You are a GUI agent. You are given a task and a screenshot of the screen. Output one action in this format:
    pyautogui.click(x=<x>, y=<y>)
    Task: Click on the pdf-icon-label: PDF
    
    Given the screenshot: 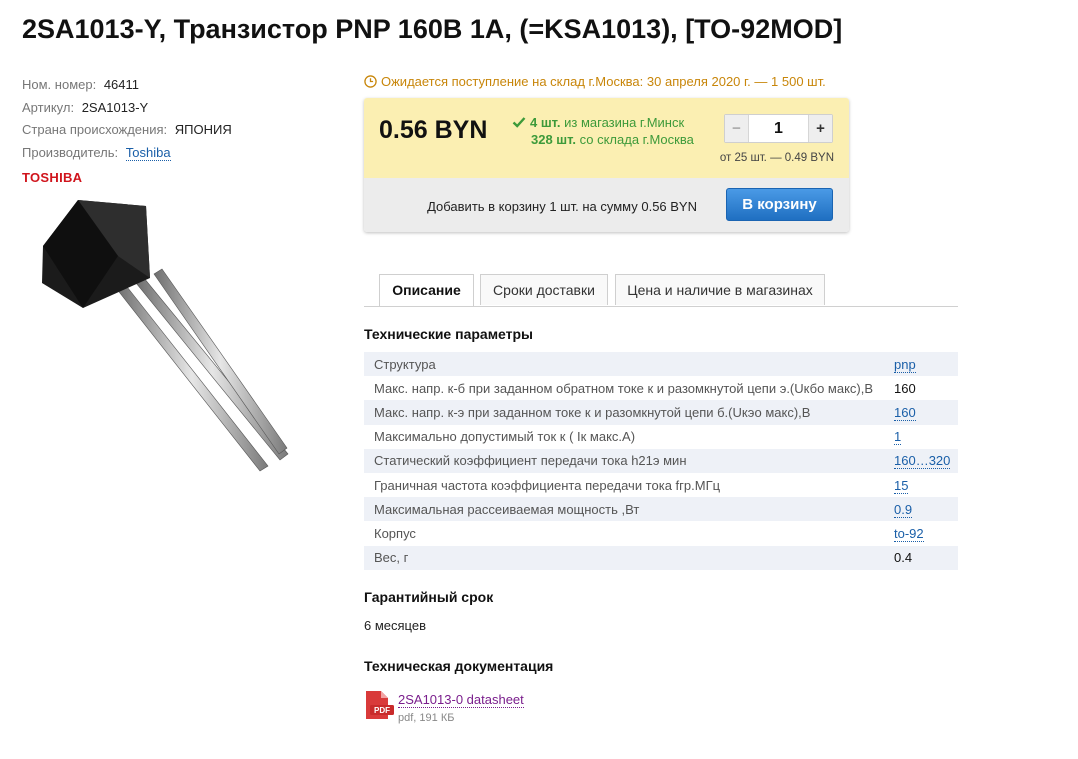 What is the action you would take?
    pyautogui.click(x=382, y=710)
    